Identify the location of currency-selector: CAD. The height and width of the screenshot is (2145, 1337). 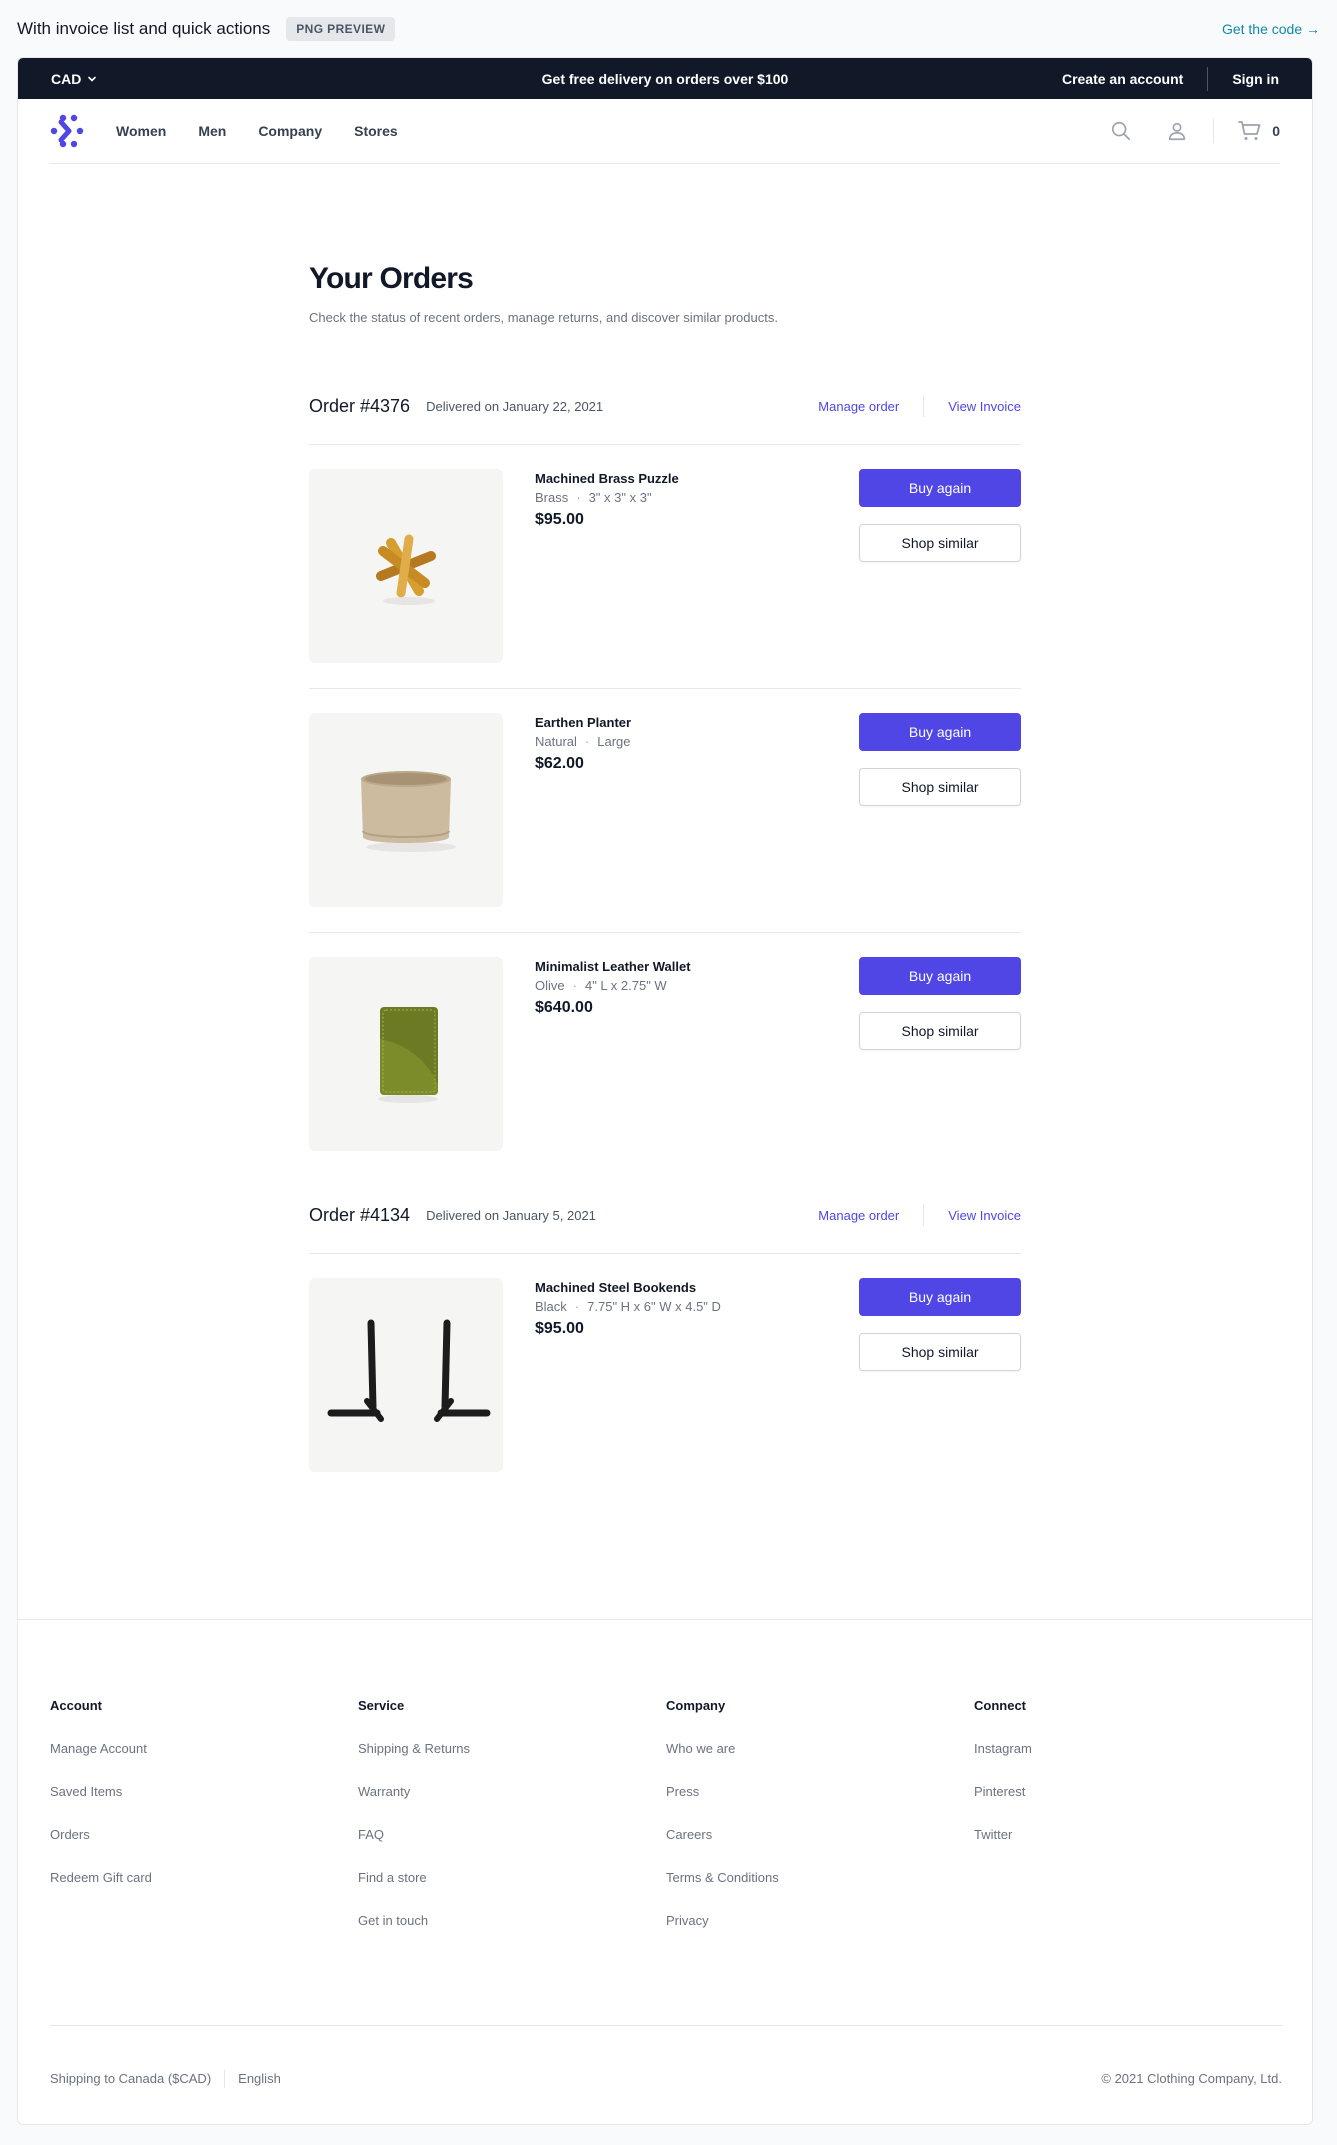
(74, 79).